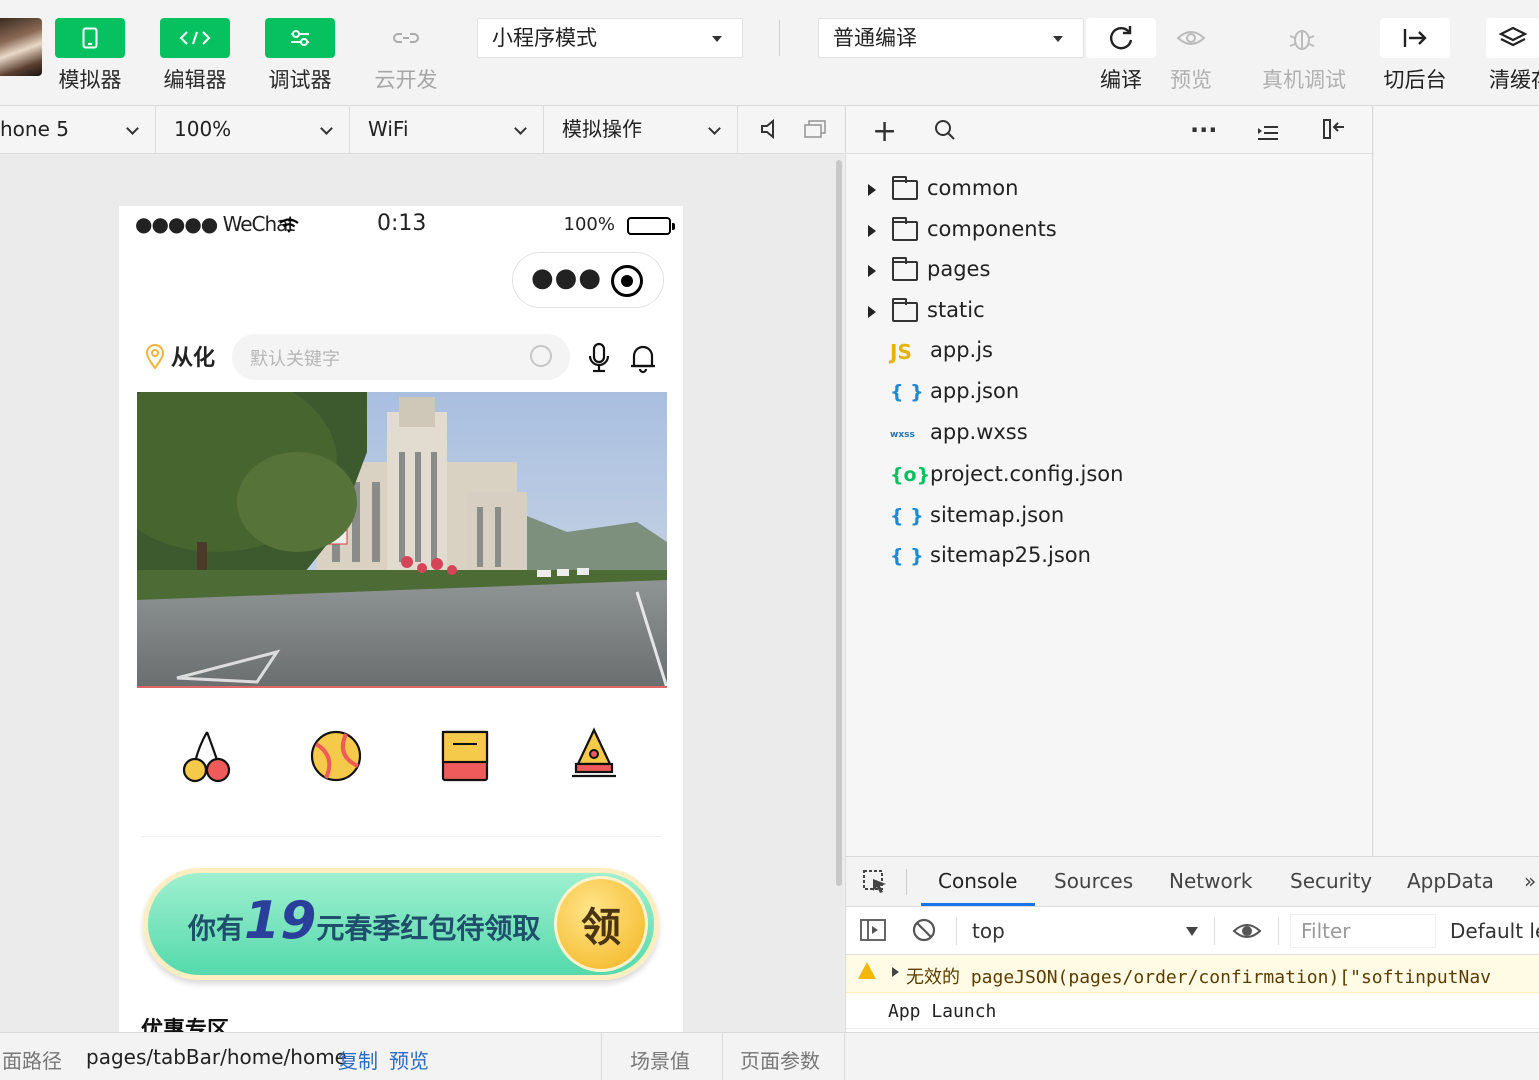  Describe the element at coordinates (1110, 476) in the screenshot. I see `tree-file: {o} project.config.json` at that location.